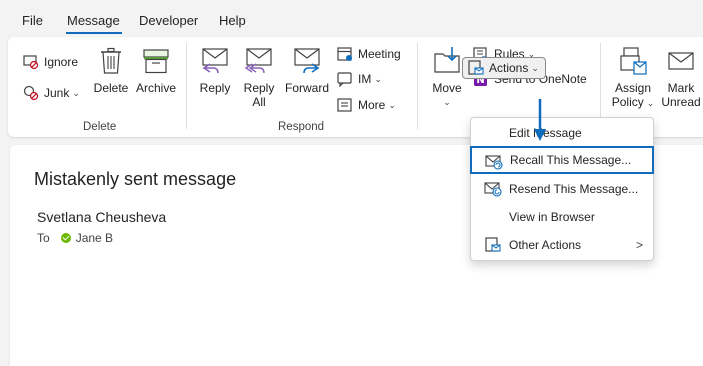 This screenshot has height=366, width=703. Describe the element at coordinates (31, 62) in the screenshot. I see `ignore-icon` at that location.